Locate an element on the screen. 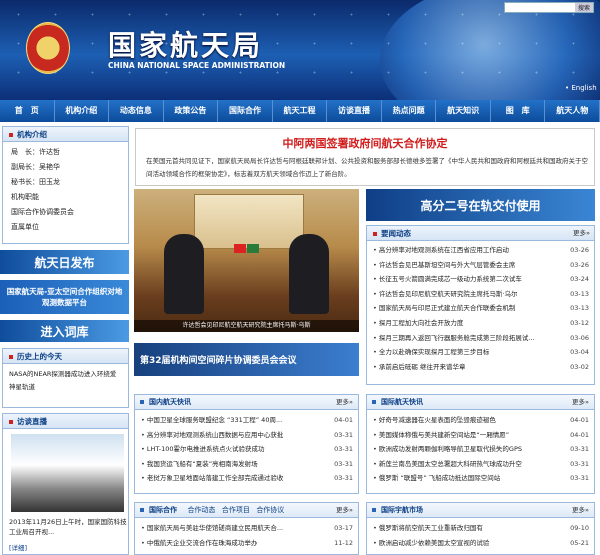 This screenshot has height=555, width=600. important-news-title: 要闻动态 更多» is located at coordinates (480, 233).